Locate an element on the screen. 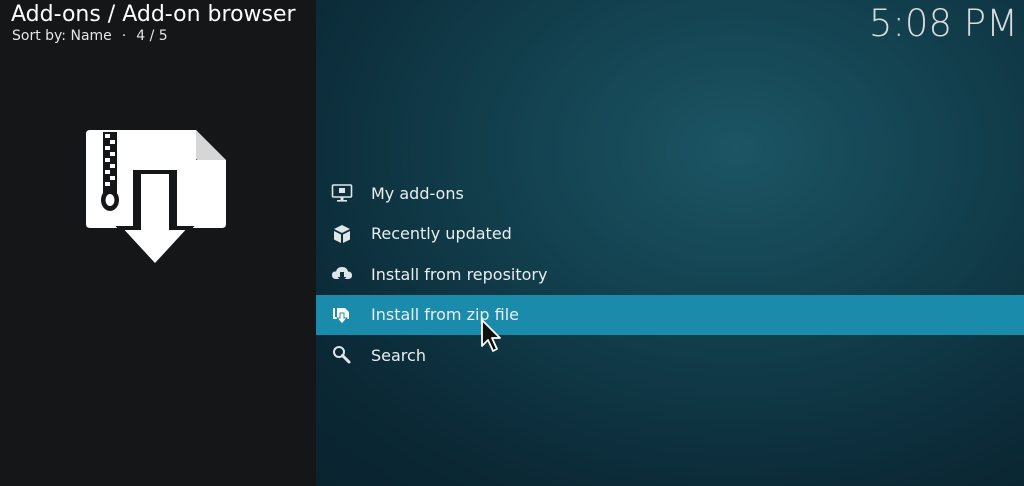 The width and height of the screenshot is (1024, 486). zip-install-icon is located at coordinates (342, 315).